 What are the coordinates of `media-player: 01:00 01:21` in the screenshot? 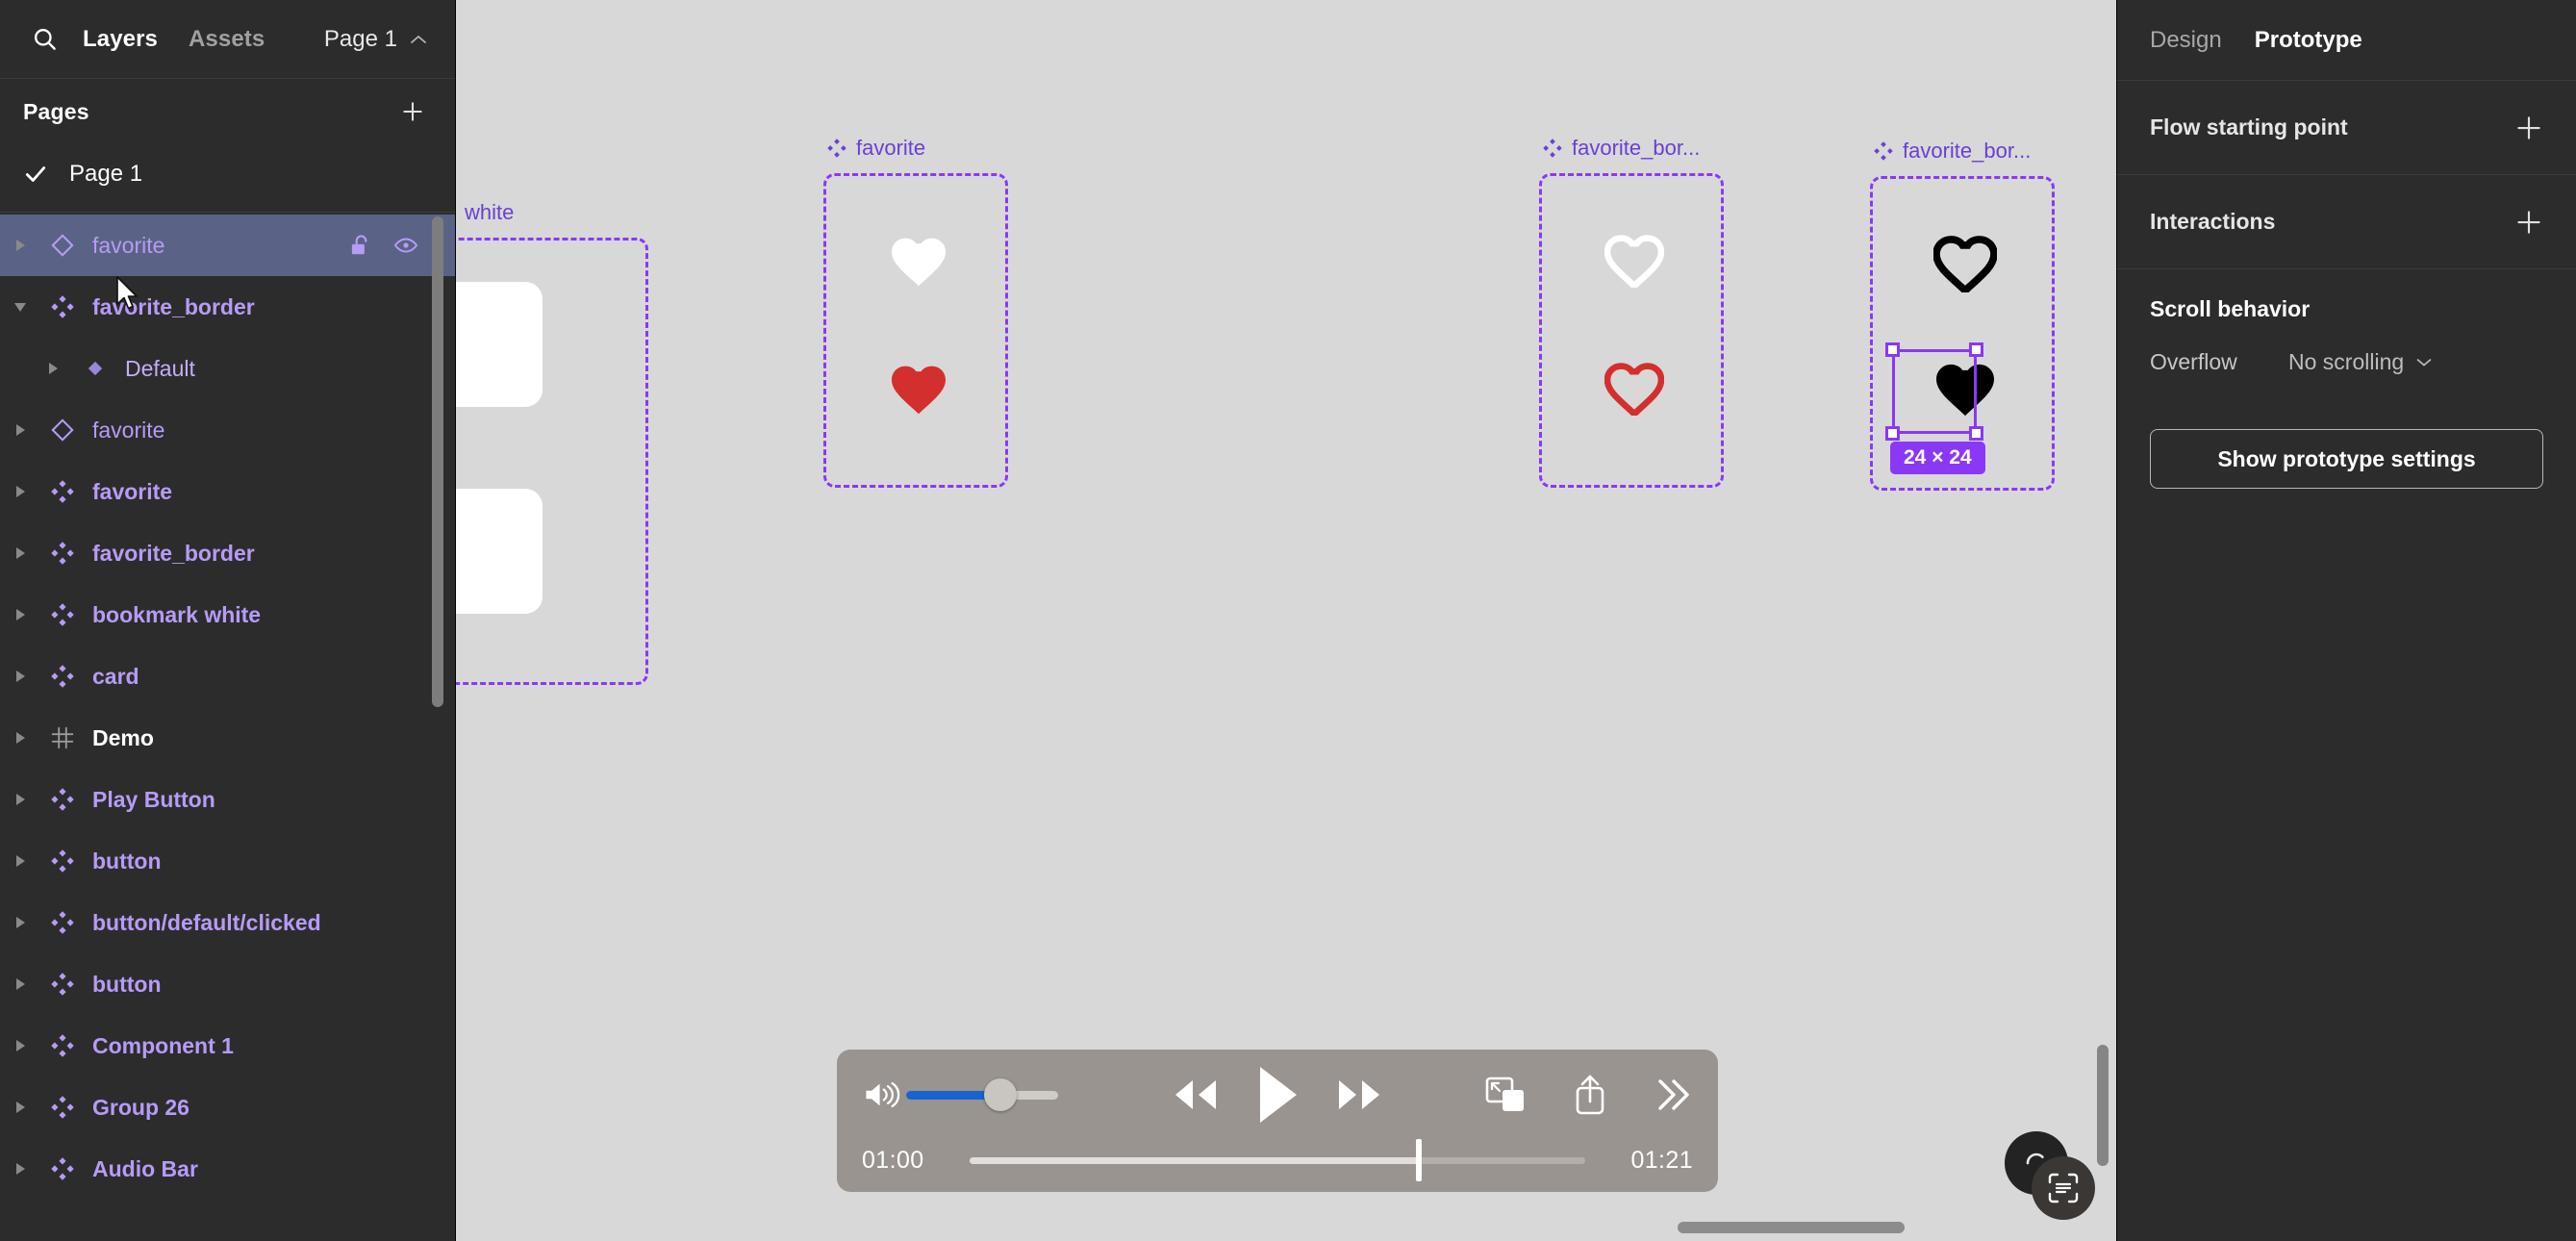 It's located at (1277, 1121).